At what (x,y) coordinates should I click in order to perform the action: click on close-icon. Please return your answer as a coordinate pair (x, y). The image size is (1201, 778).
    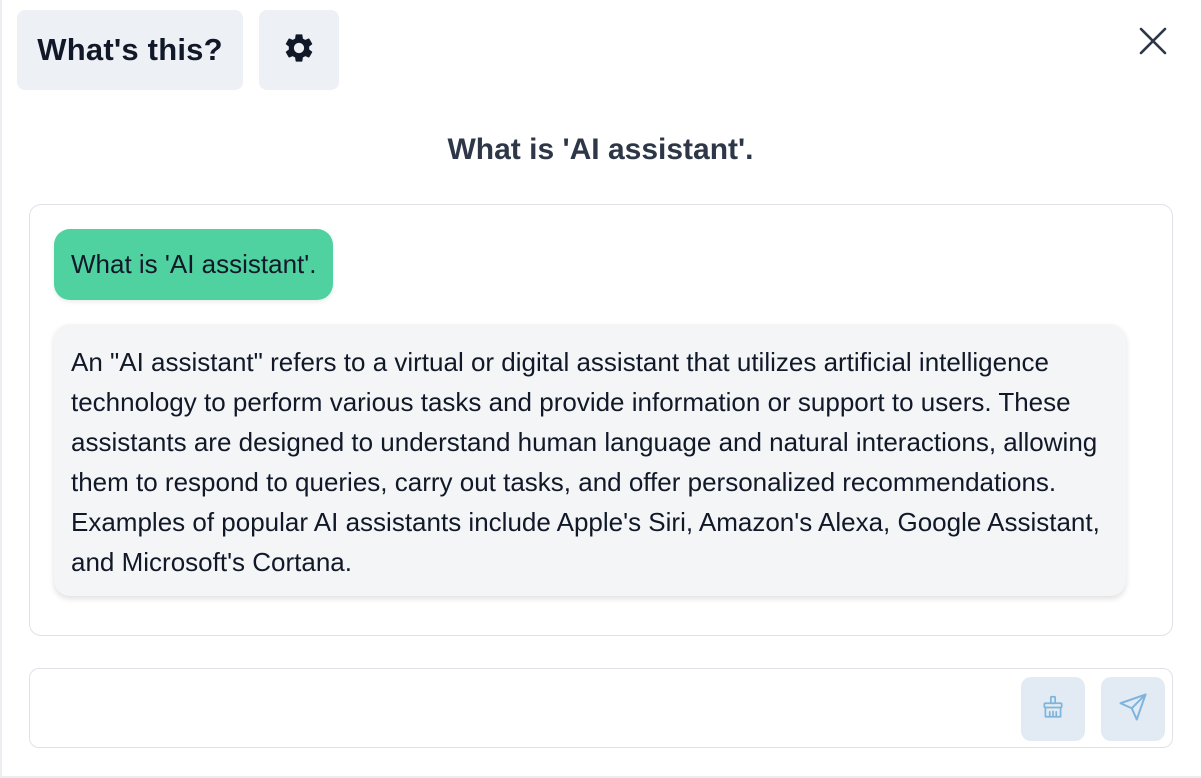
    Looking at the image, I should click on (1153, 43).